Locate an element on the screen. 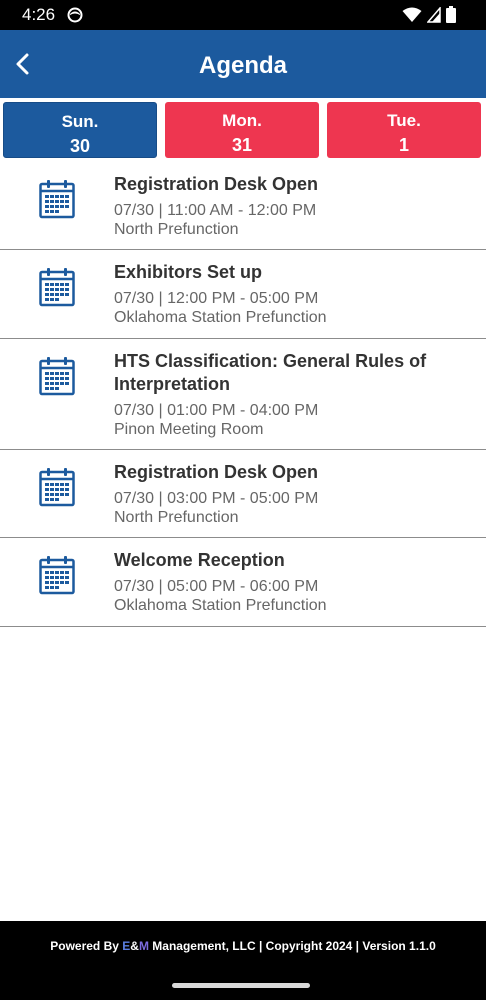 This screenshot has height=1000, width=486. wifi-icon is located at coordinates (412, 14).